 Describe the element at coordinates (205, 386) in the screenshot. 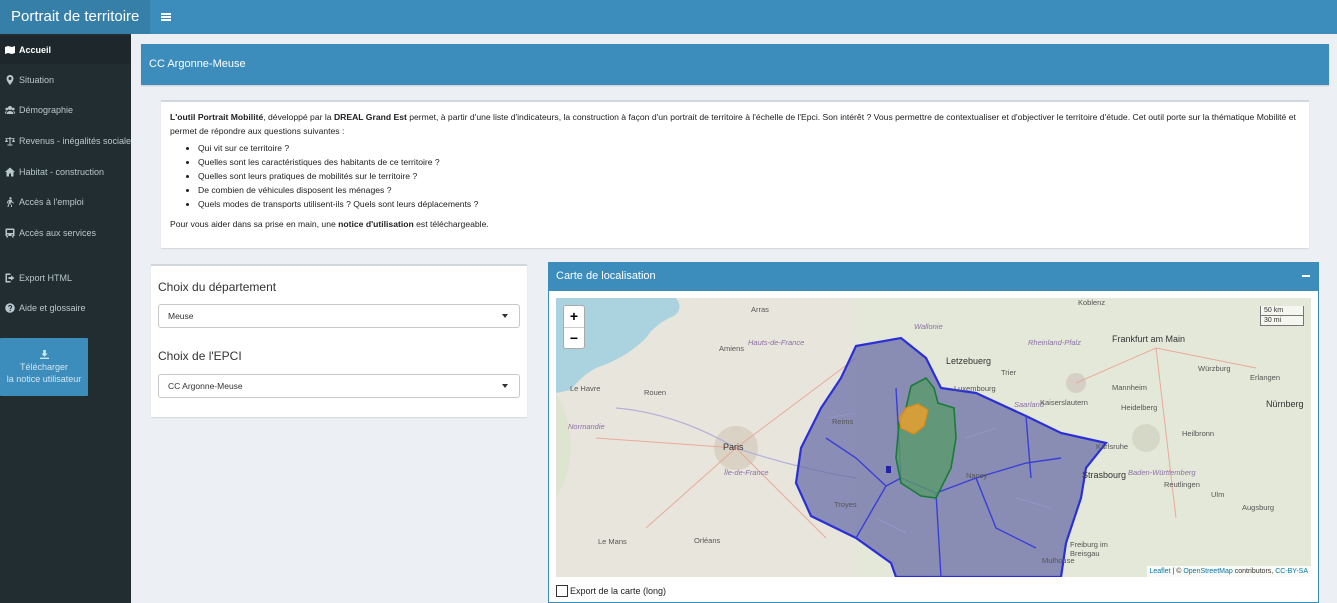

I see `epci-value: CC Argonne-Meuse` at that location.